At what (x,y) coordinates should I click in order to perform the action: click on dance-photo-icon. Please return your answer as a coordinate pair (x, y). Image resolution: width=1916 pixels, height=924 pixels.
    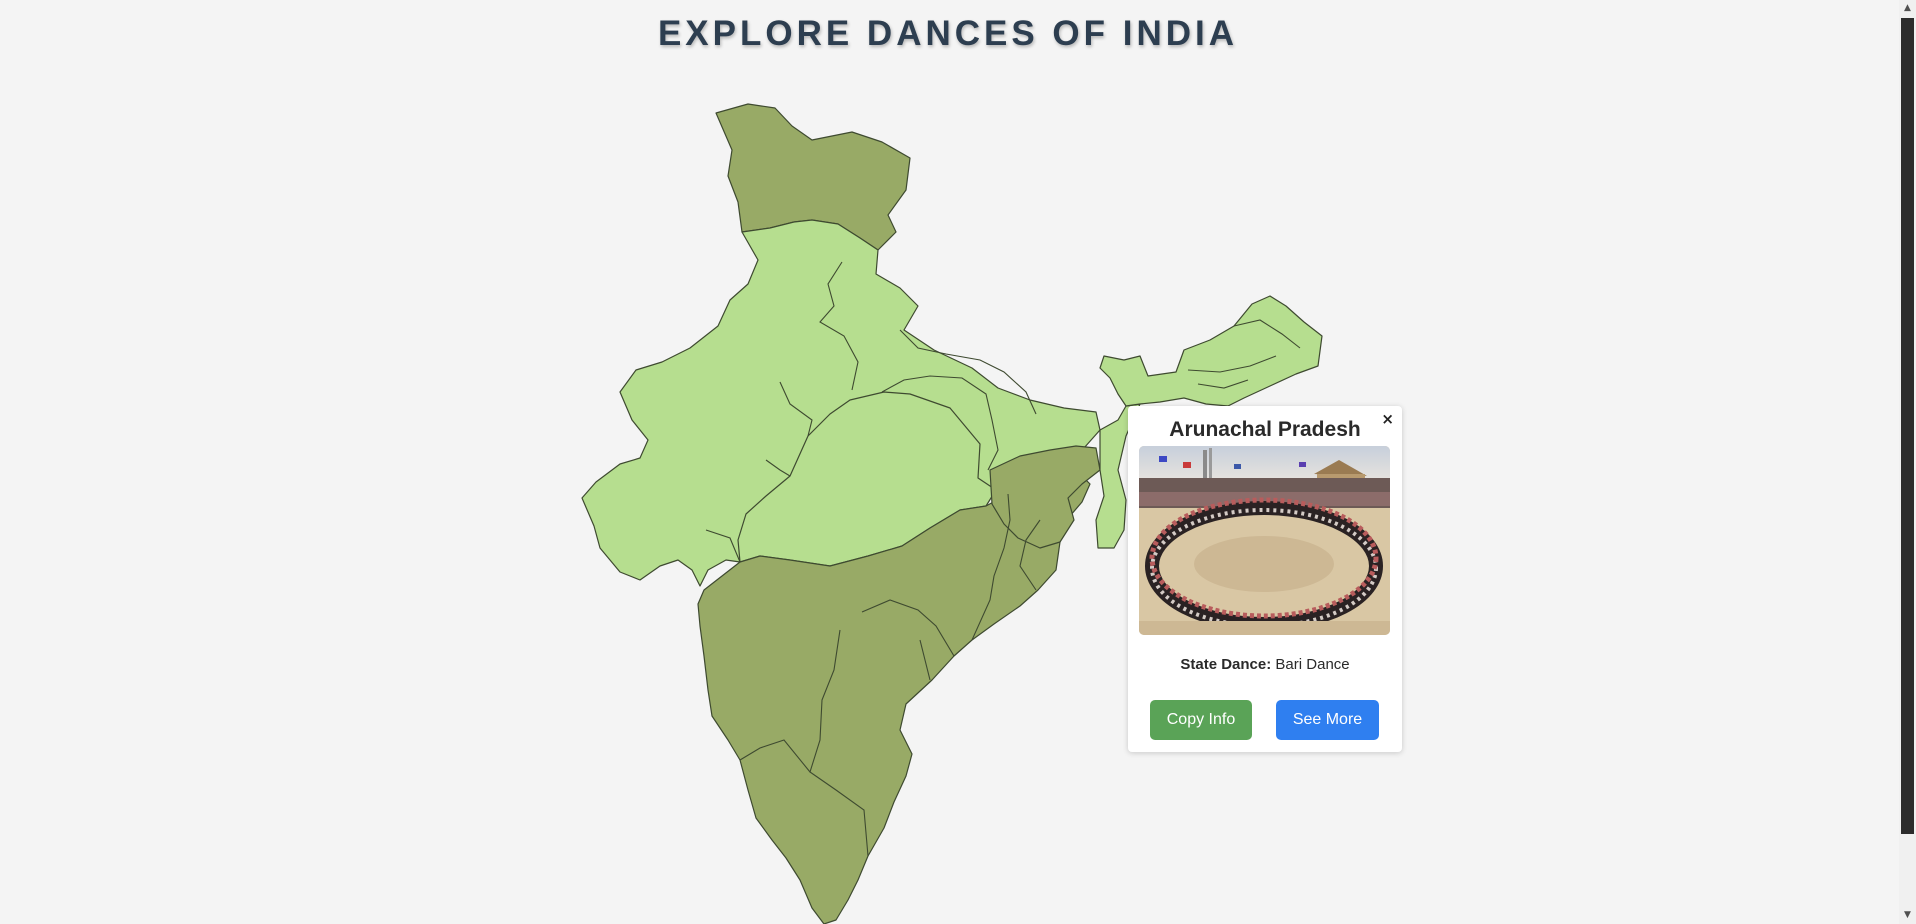
    Looking at the image, I should click on (1264, 540).